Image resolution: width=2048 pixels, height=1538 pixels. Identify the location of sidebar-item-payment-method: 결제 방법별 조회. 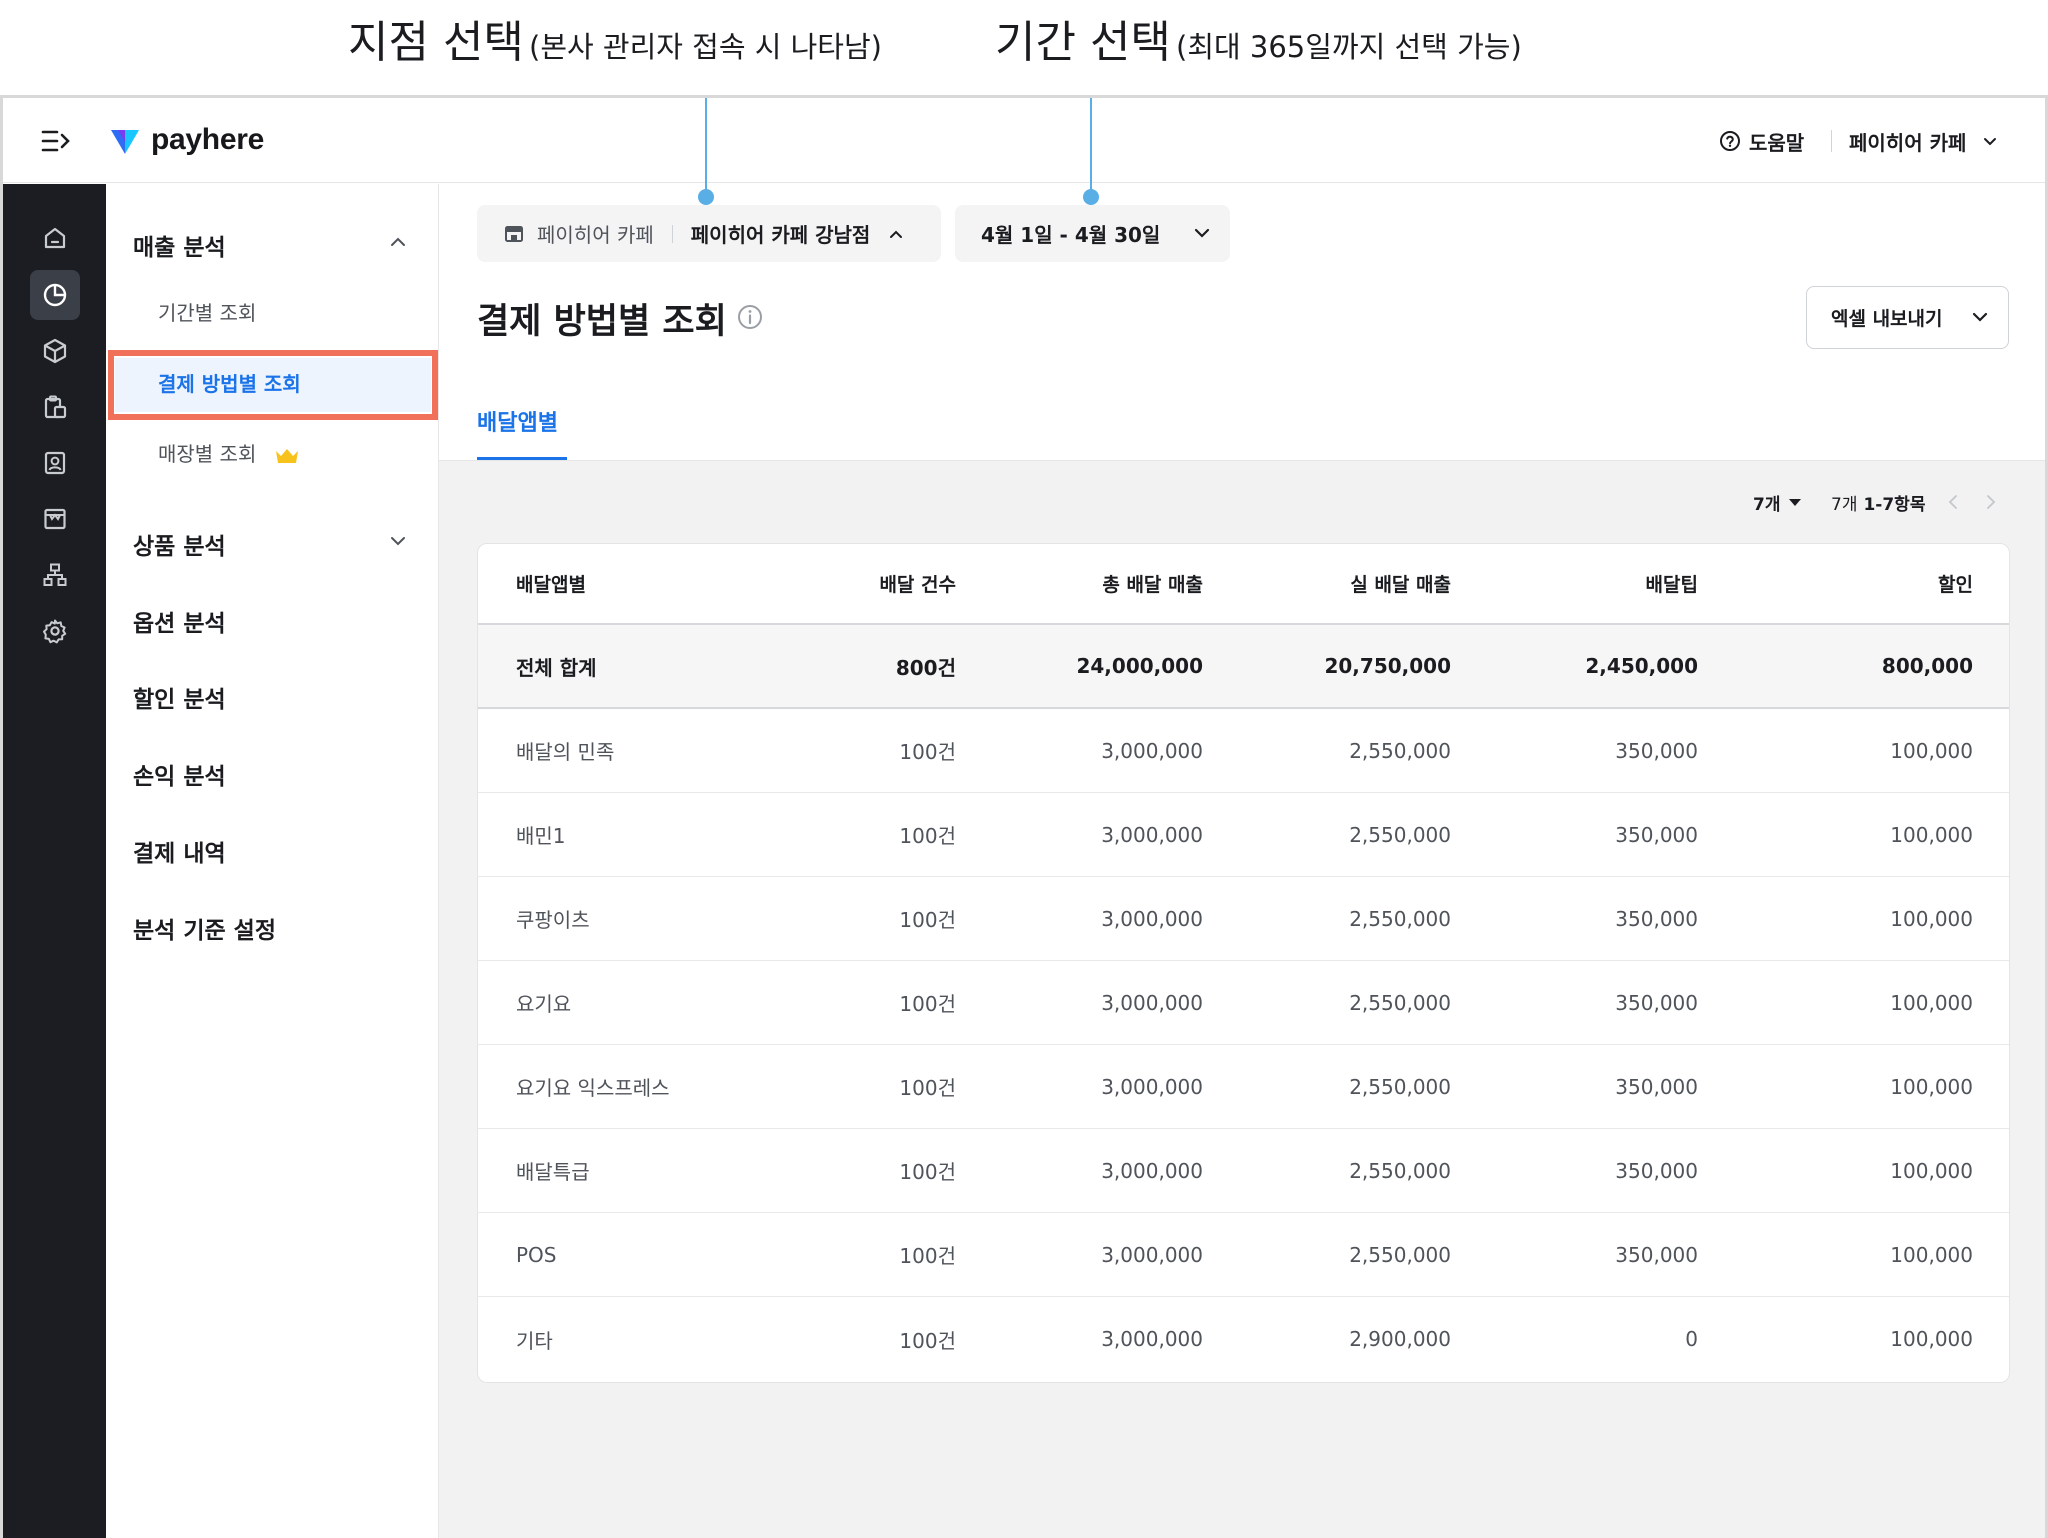
(229, 382).